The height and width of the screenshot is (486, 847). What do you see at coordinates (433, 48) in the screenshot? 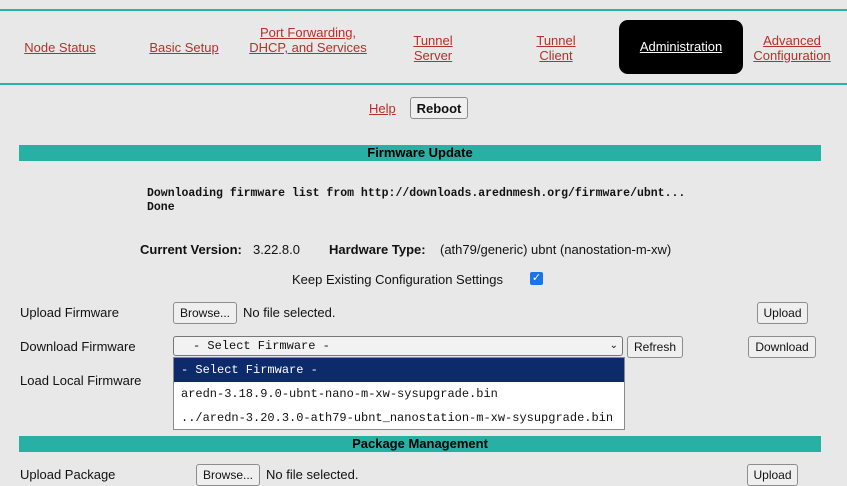
I see `nav-tunnel-server: Tunnel Server` at bounding box center [433, 48].